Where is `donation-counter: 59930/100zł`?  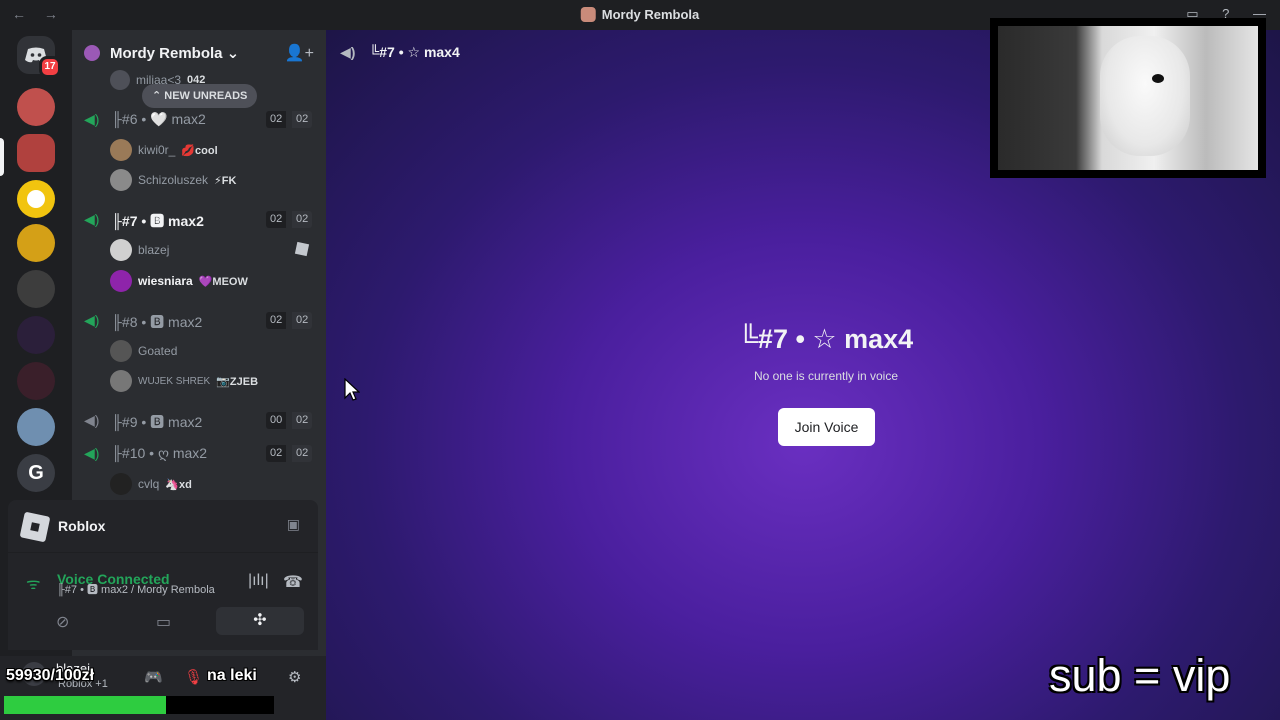 donation-counter: 59930/100zł is located at coordinates (50, 675).